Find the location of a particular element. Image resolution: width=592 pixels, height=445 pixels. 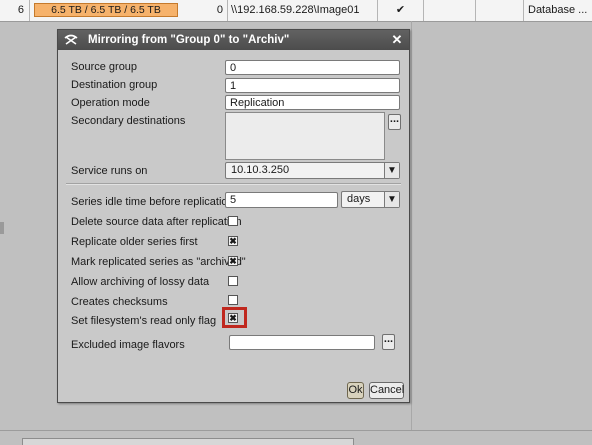

section-separator is located at coordinates (233, 184).